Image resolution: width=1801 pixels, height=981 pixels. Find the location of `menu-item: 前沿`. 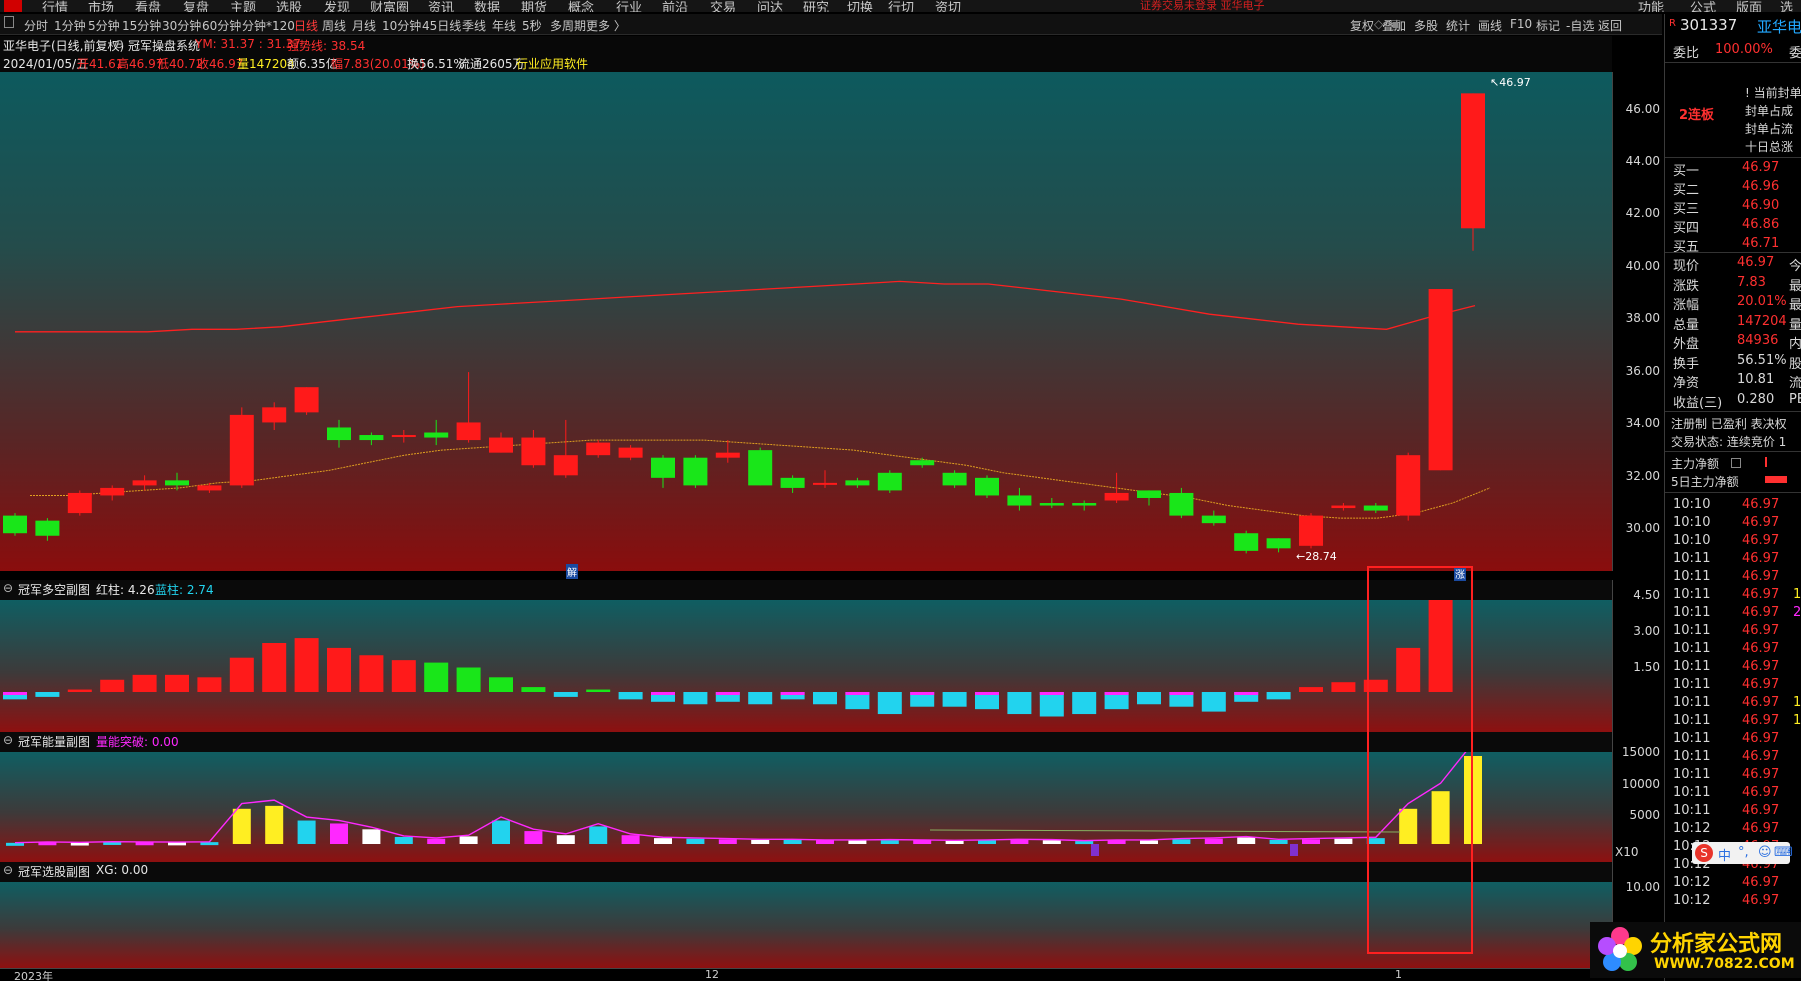

menu-item: 前沿 is located at coordinates (675, 6).